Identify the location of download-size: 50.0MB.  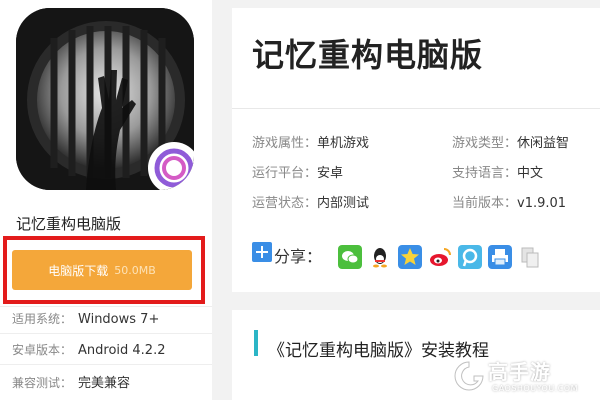
(135, 270).